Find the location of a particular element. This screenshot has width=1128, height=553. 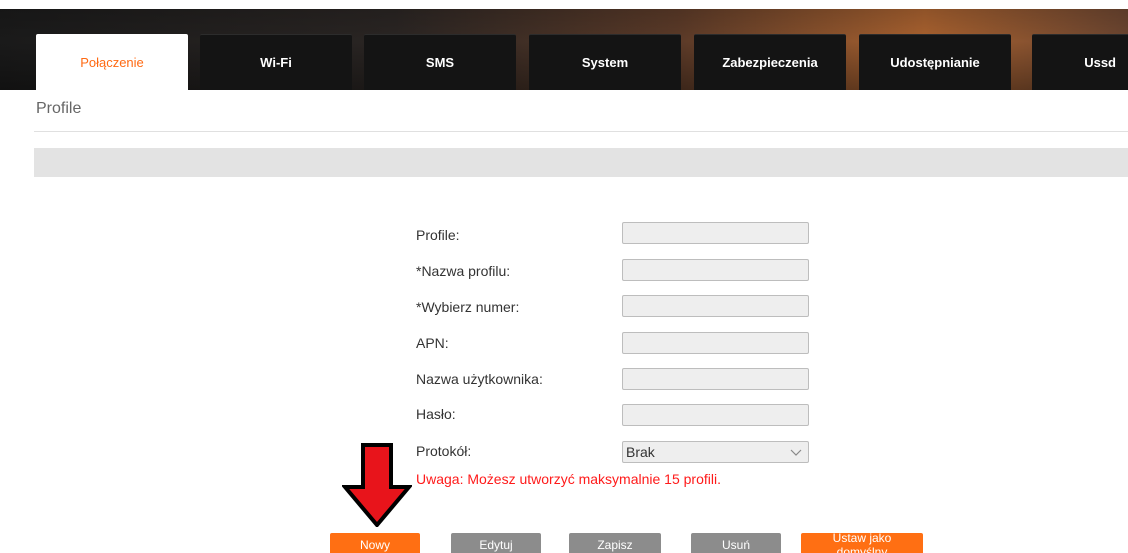

delete-button: Usuń is located at coordinates (736, 543).